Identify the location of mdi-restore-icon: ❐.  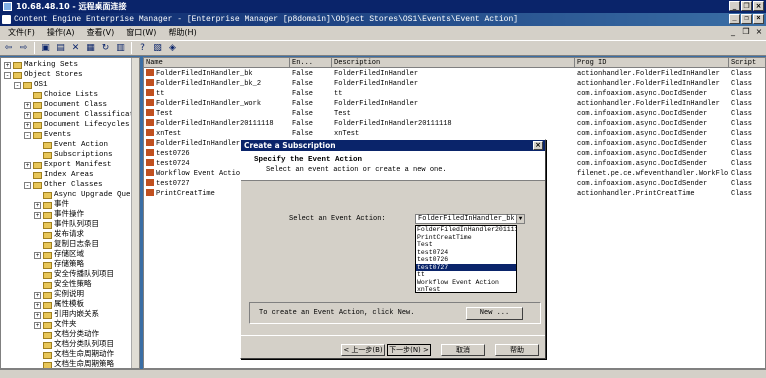
(746, 32).